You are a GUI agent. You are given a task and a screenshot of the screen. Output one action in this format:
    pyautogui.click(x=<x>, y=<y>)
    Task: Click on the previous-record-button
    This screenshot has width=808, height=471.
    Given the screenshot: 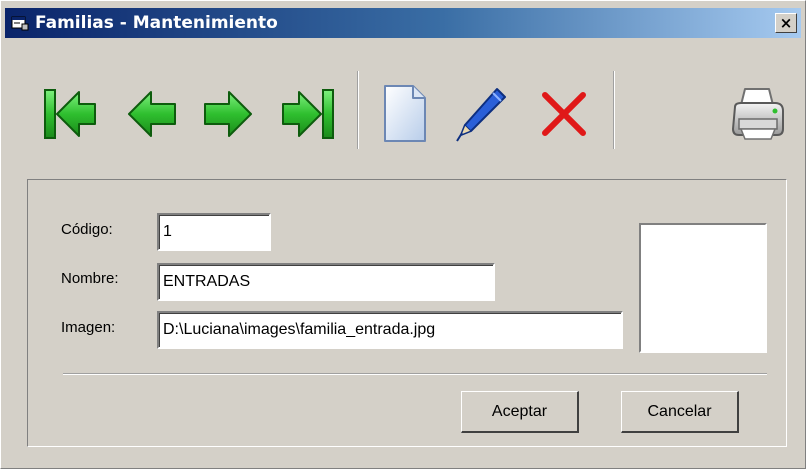 What is the action you would take?
    pyautogui.click(x=152, y=114)
    